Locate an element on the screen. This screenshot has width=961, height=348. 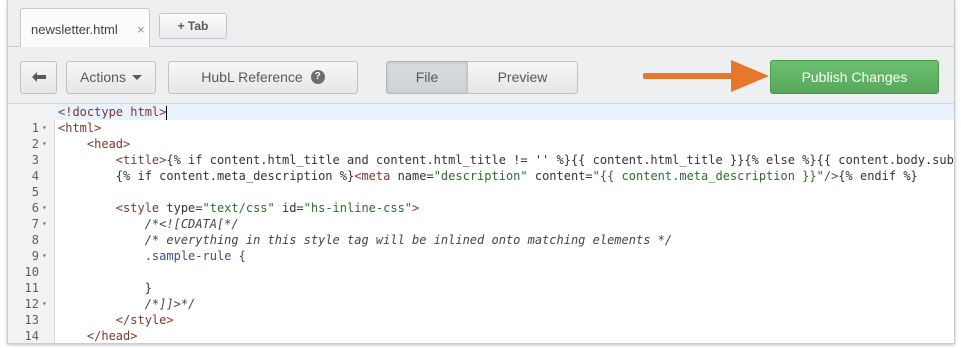
code-token: id= is located at coordinates (289, 208).